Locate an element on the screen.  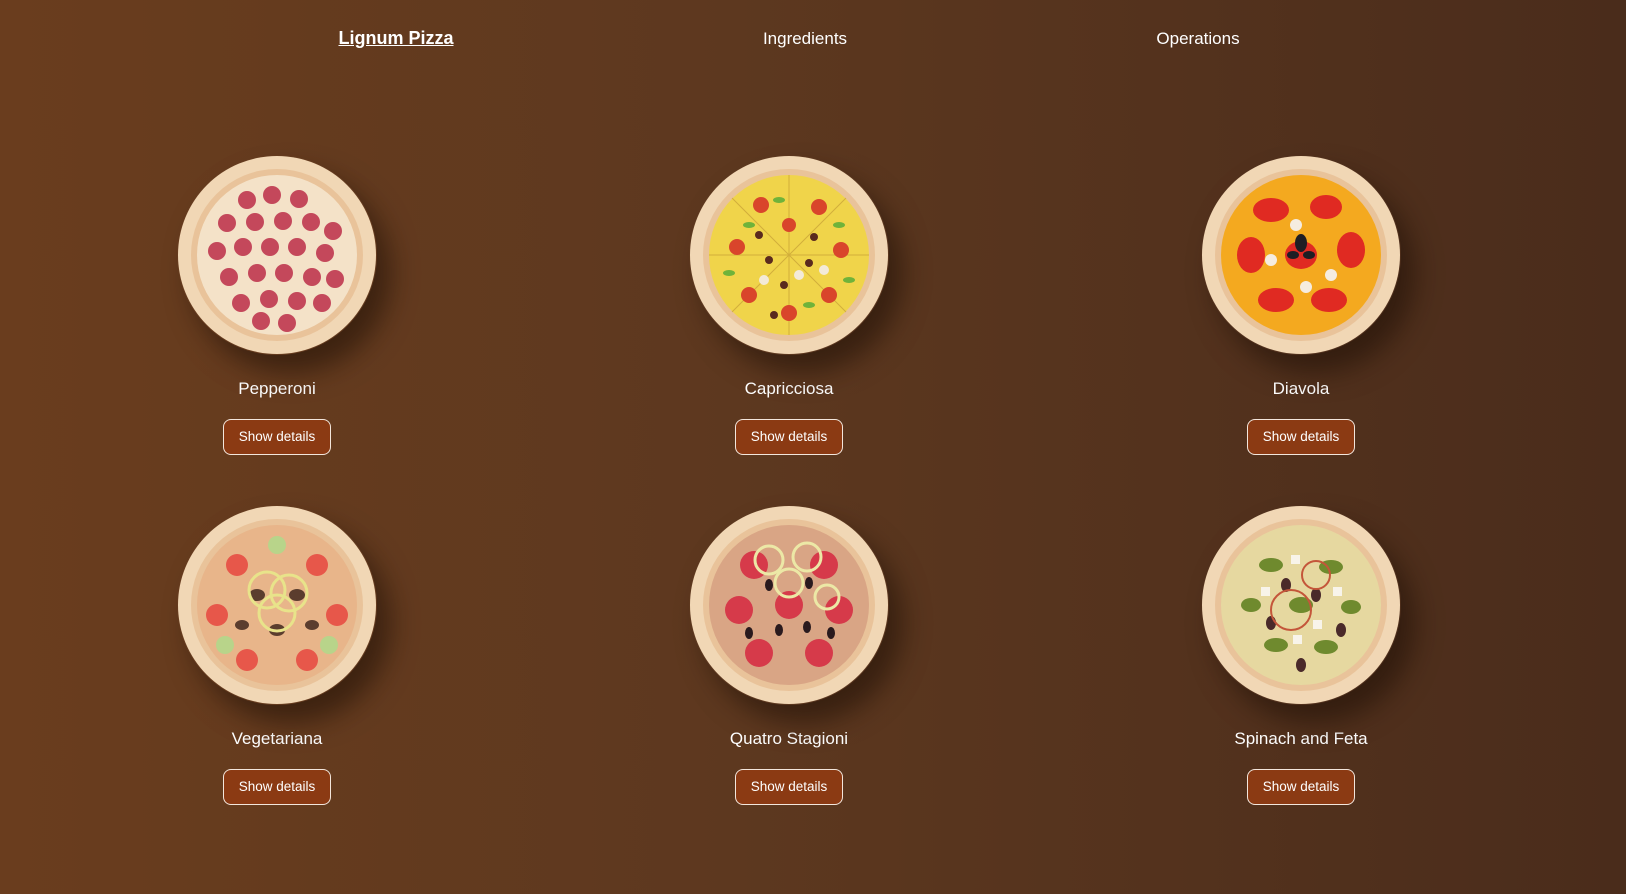
pizza-name: Quatro Stagioni is located at coordinates (789, 738).